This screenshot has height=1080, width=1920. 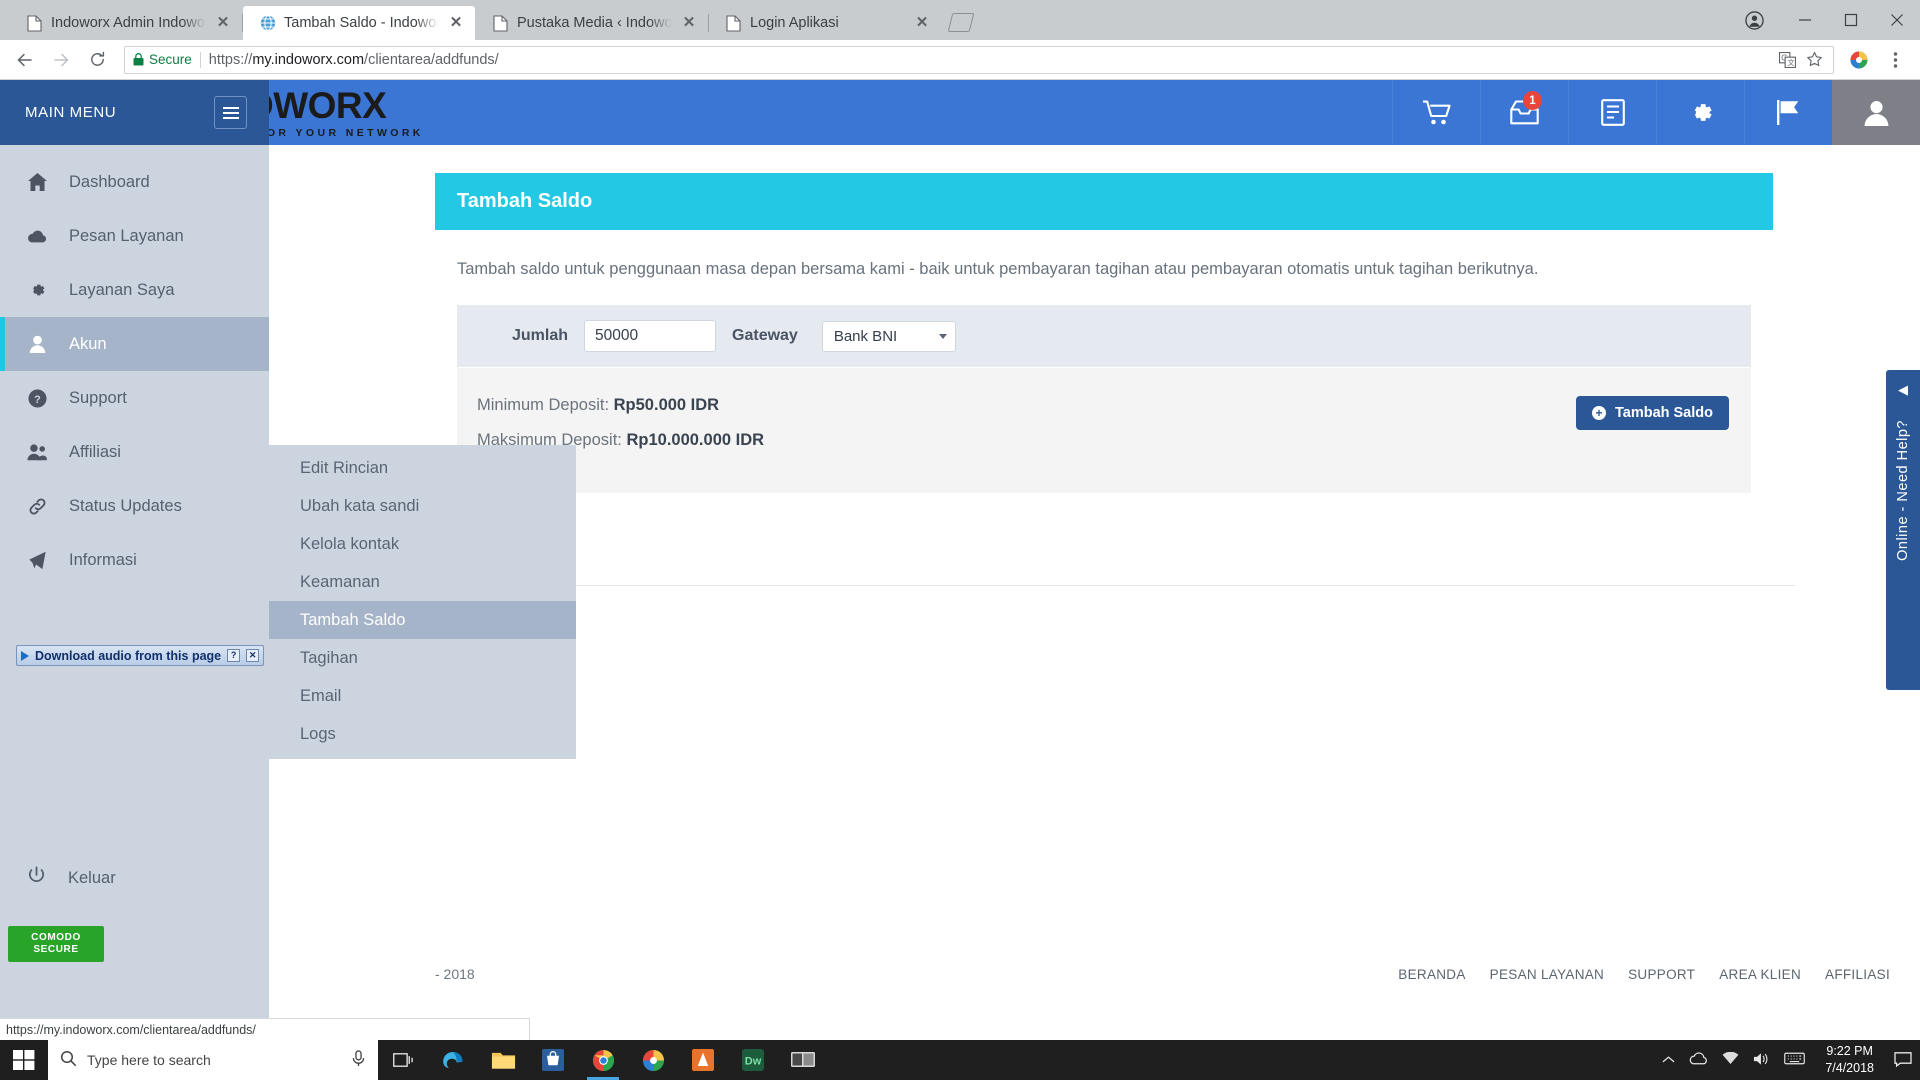 I want to click on sidebar-item-pesan-layanan: Pesan Layanan, so click(x=134, y=236).